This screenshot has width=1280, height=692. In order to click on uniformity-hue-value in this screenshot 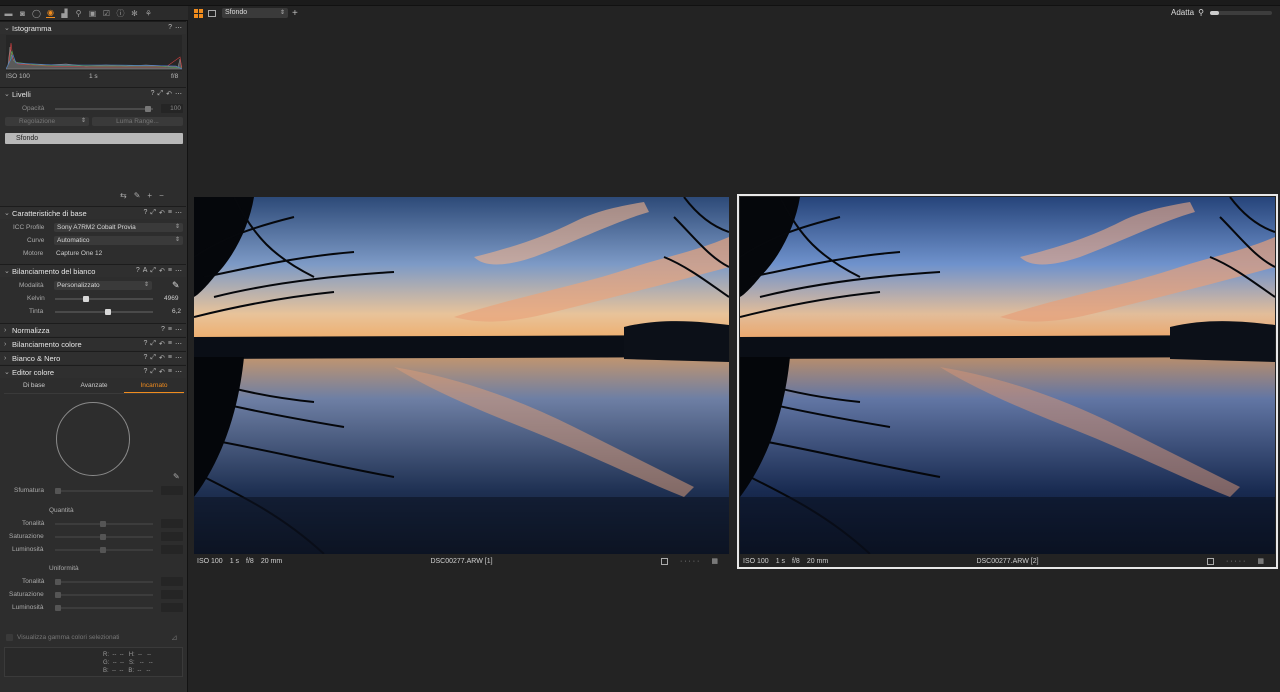, I will do `click(172, 581)`.